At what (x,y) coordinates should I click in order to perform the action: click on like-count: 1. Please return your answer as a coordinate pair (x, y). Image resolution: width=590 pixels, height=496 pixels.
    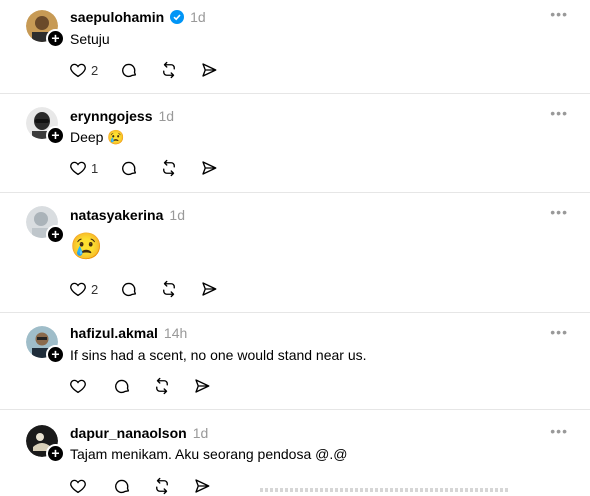
    Looking at the image, I should click on (95, 168).